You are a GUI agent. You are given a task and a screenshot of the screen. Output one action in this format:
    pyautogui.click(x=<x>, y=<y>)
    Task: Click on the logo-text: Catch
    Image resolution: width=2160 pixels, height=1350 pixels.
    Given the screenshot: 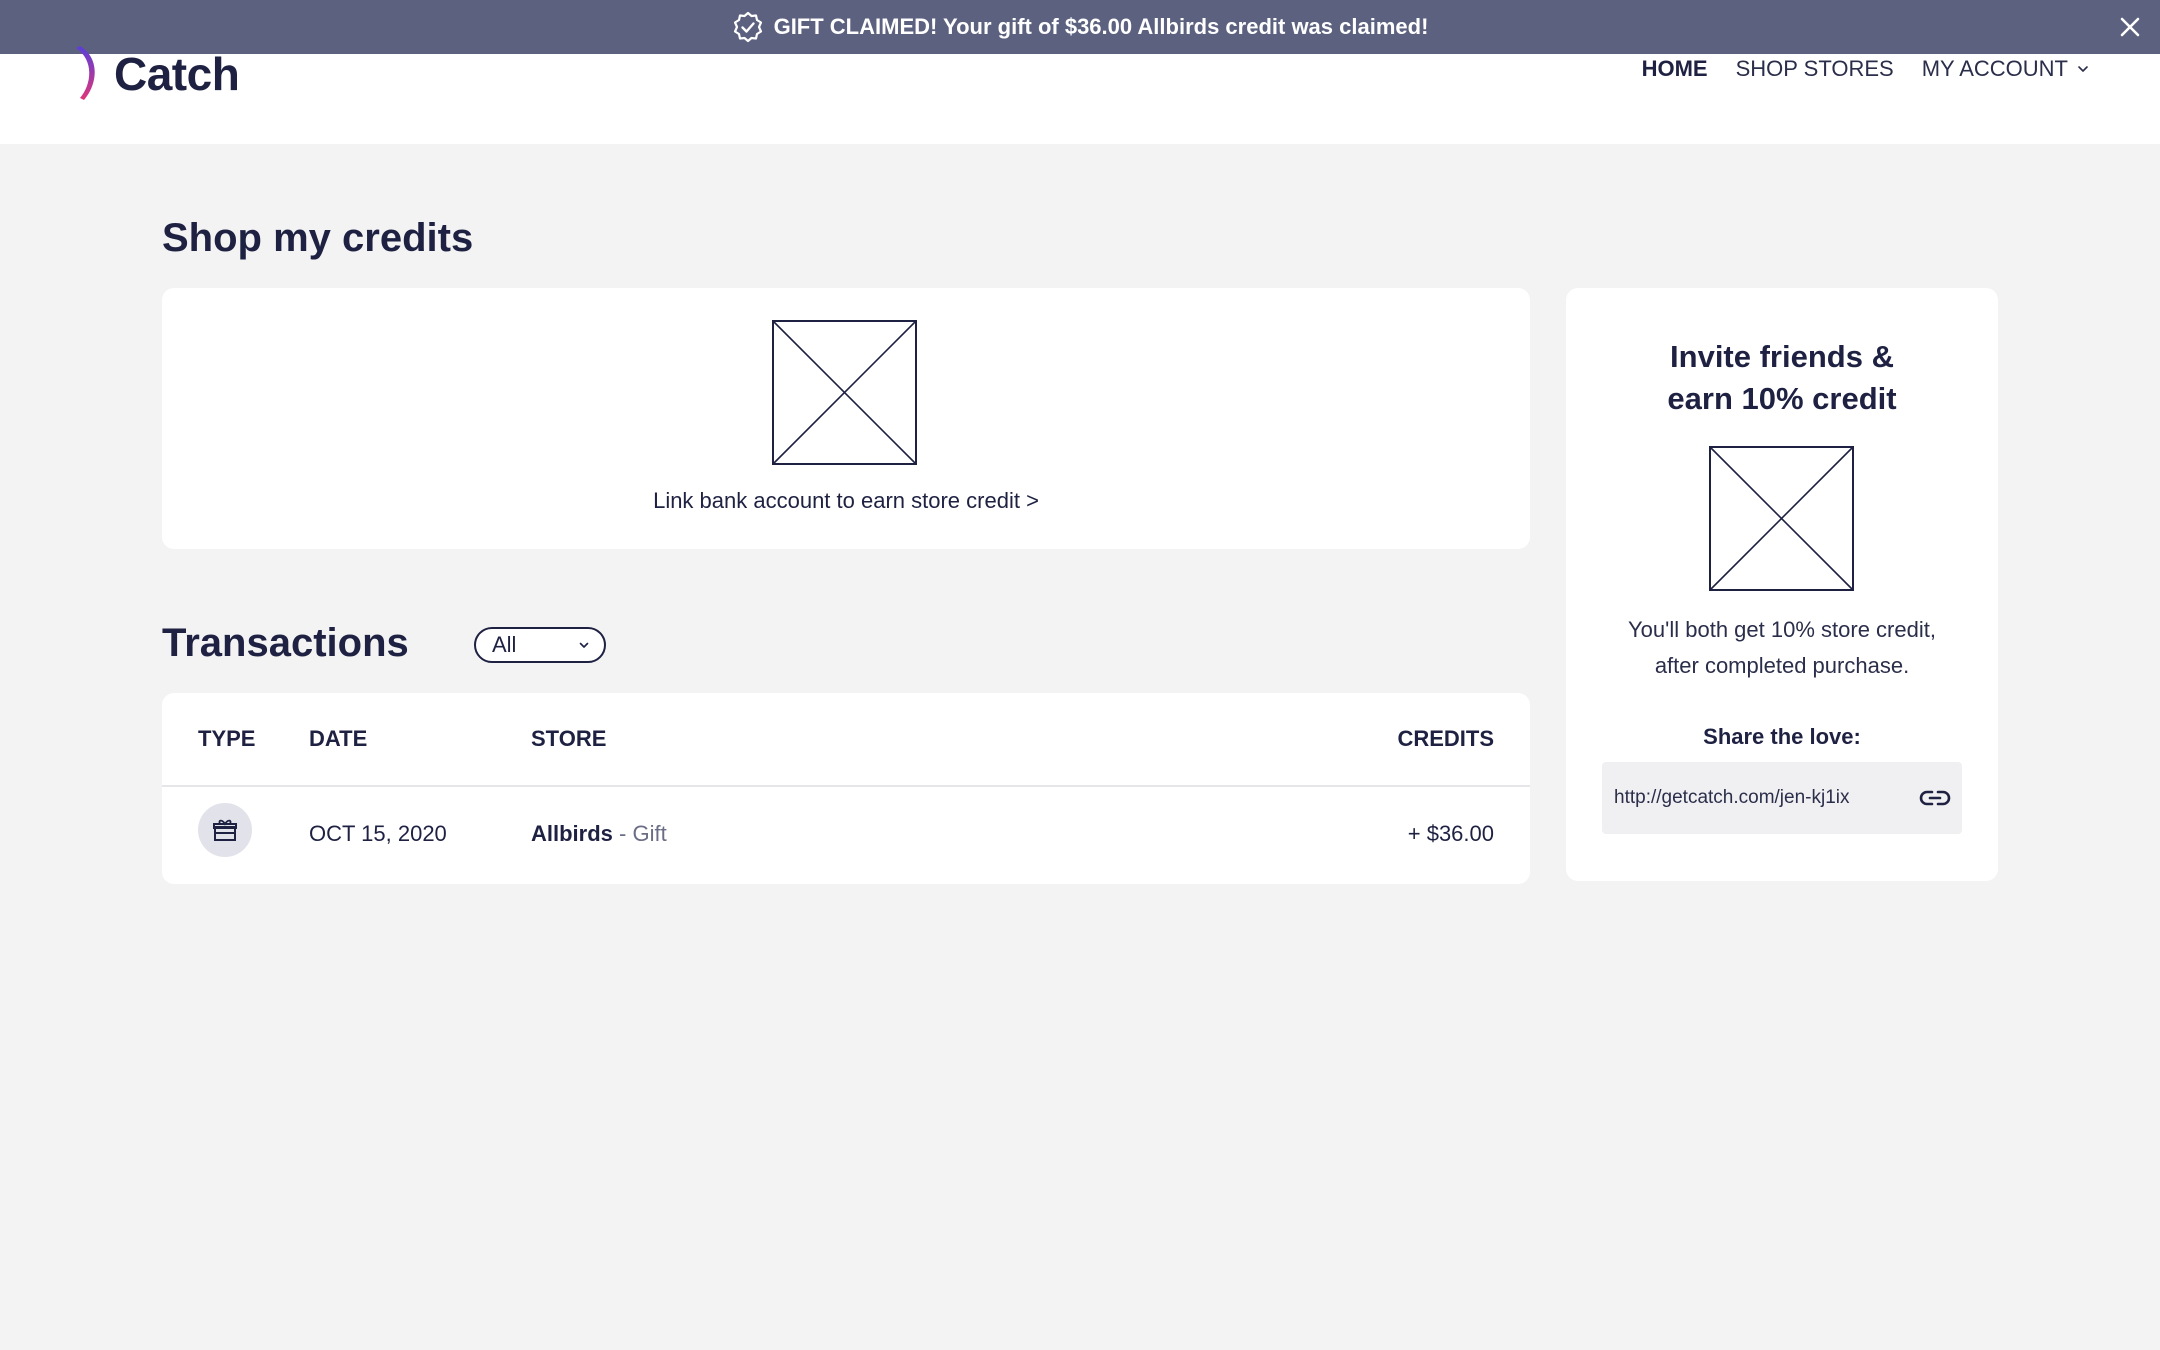 What is the action you would take?
    pyautogui.click(x=177, y=74)
    